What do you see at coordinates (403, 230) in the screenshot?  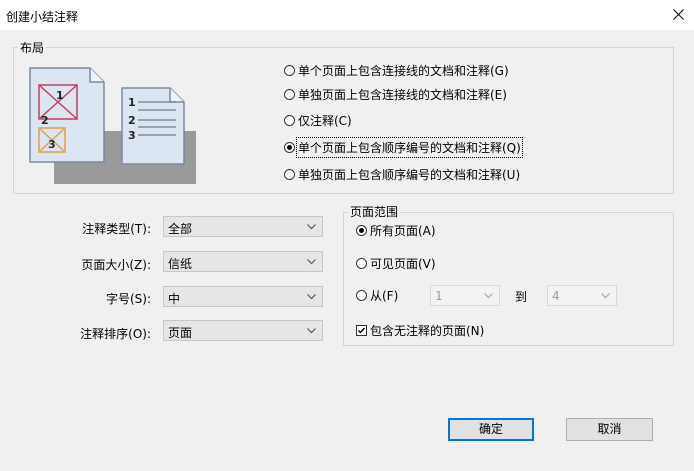 I see `all-pages-label: 所有页面(A)` at bounding box center [403, 230].